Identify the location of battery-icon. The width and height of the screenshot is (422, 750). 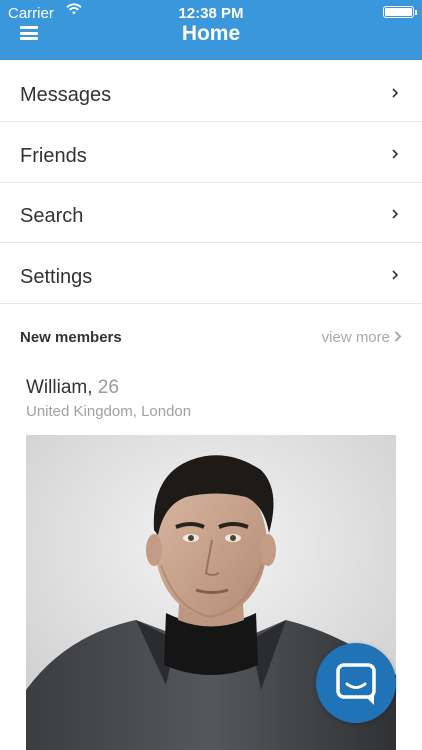
(400, 12).